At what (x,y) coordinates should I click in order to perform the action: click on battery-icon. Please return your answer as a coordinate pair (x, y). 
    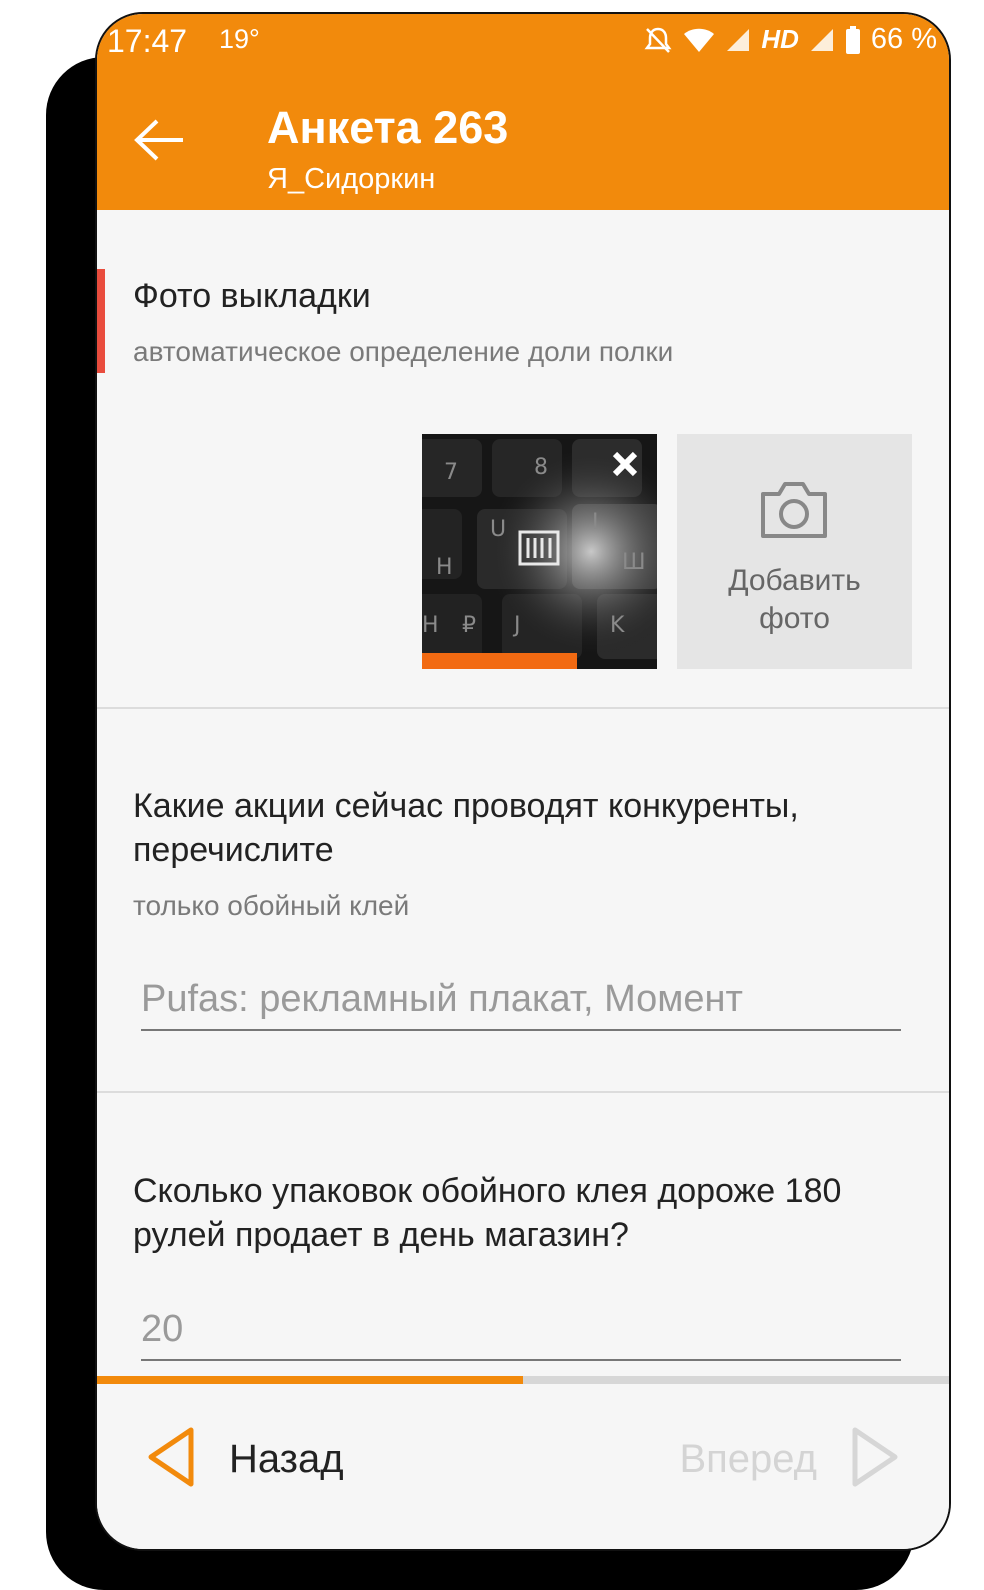
    Looking at the image, I should click on (853, 39).